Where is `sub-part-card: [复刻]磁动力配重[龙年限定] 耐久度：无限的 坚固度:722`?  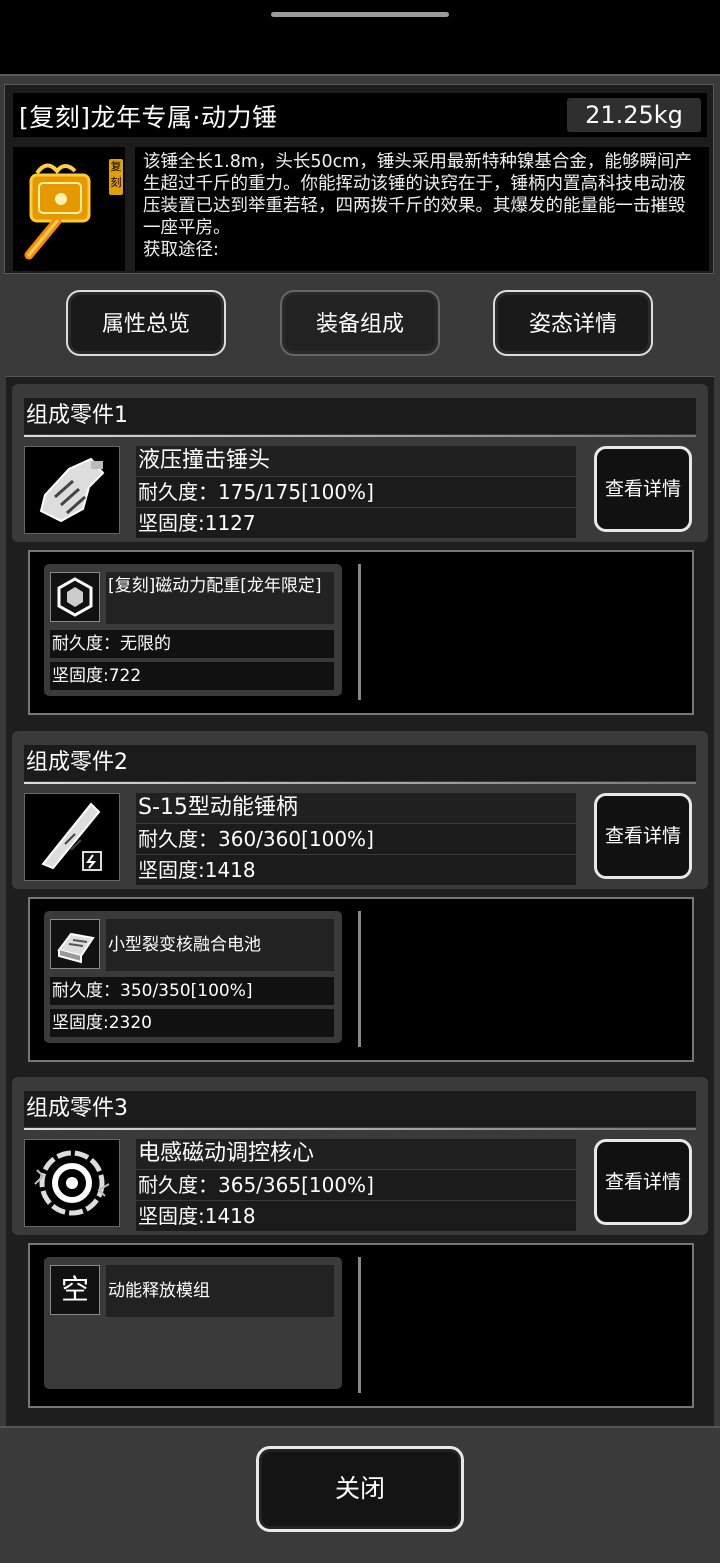 sub-part-card: [复刻]磁动力配重[龙年限定] 耐久度：无限的 坚固度:722 is located at coordinates (193, 630).